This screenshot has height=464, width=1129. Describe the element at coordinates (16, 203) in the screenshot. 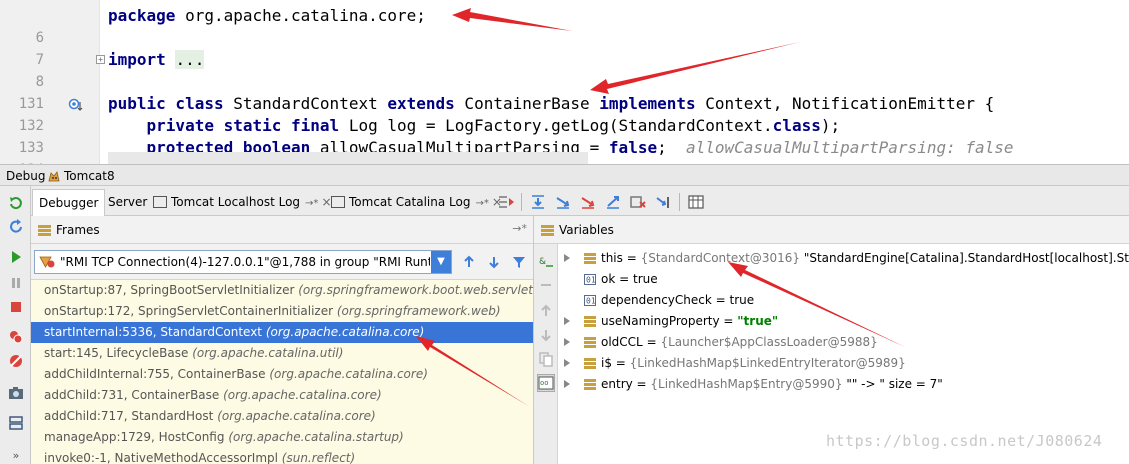

I see `rerun-icon` at that location.